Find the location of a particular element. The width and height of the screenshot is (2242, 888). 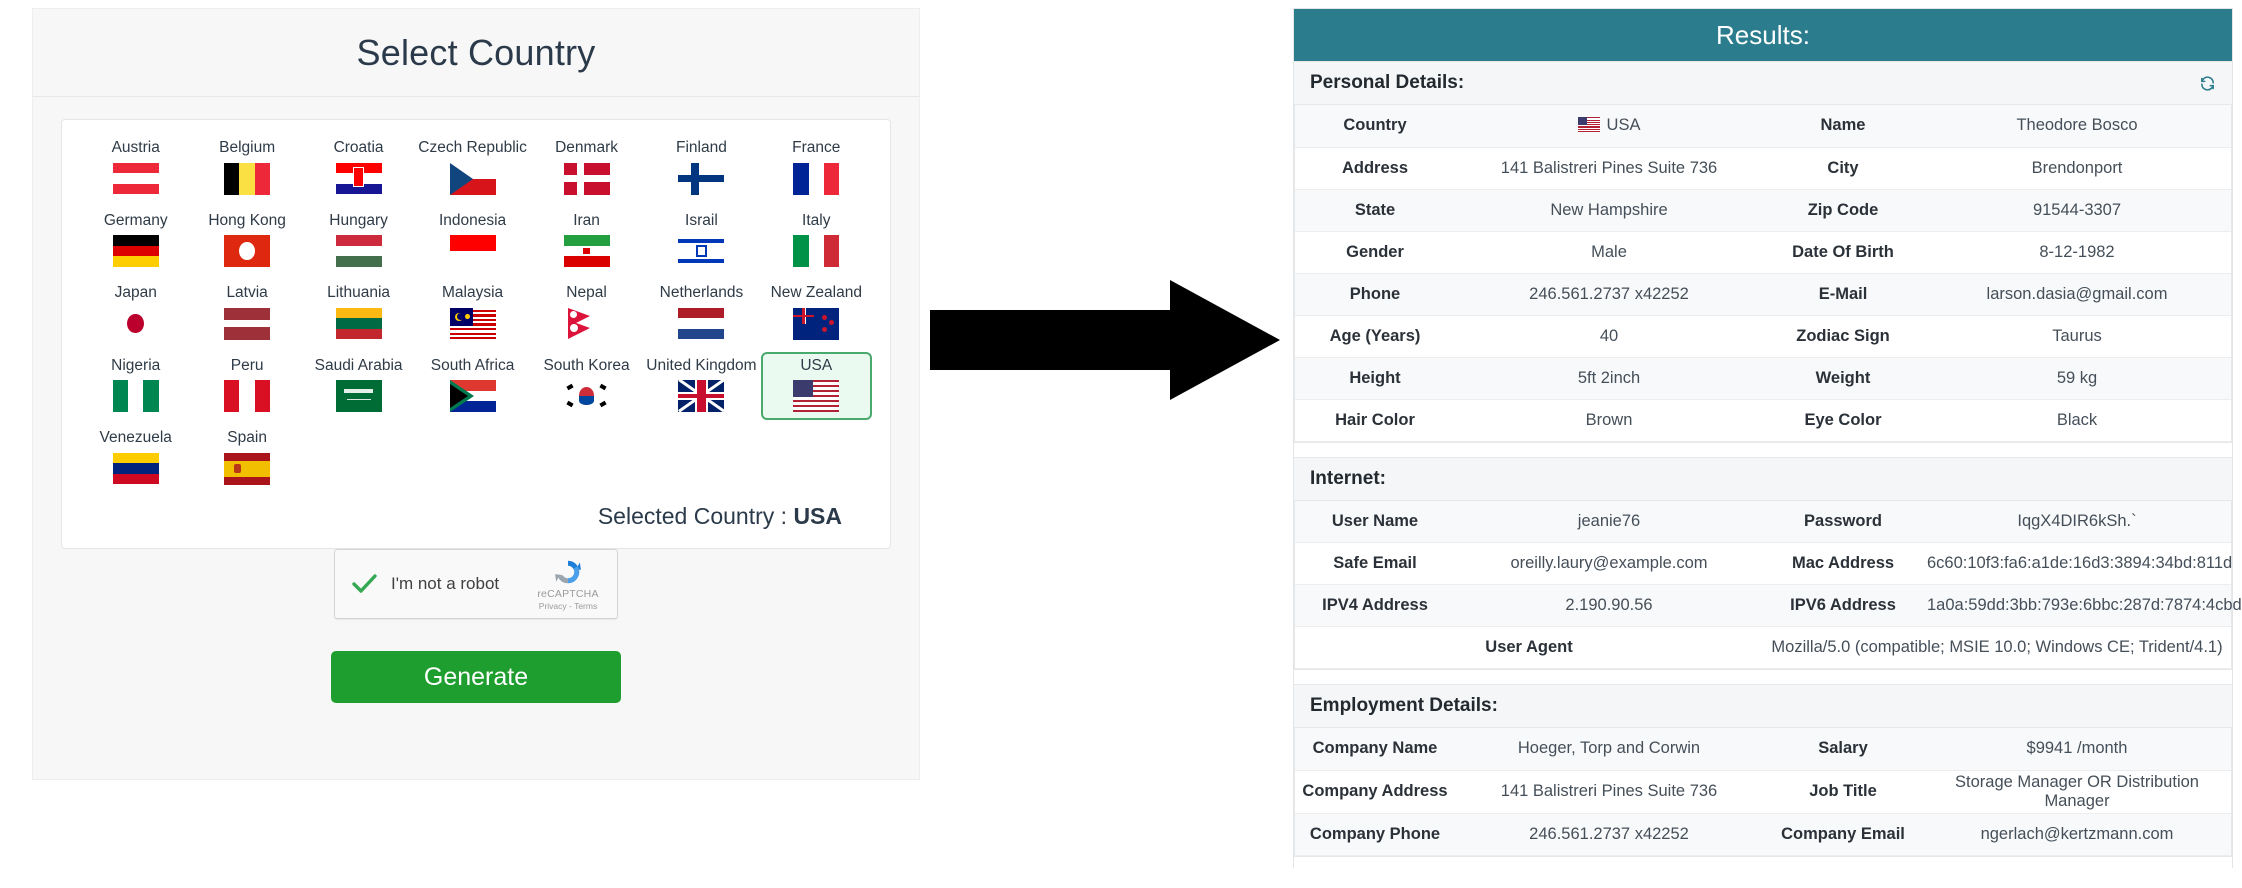

field-value: 8-12-1982 is located at coordinates (2077, 252).